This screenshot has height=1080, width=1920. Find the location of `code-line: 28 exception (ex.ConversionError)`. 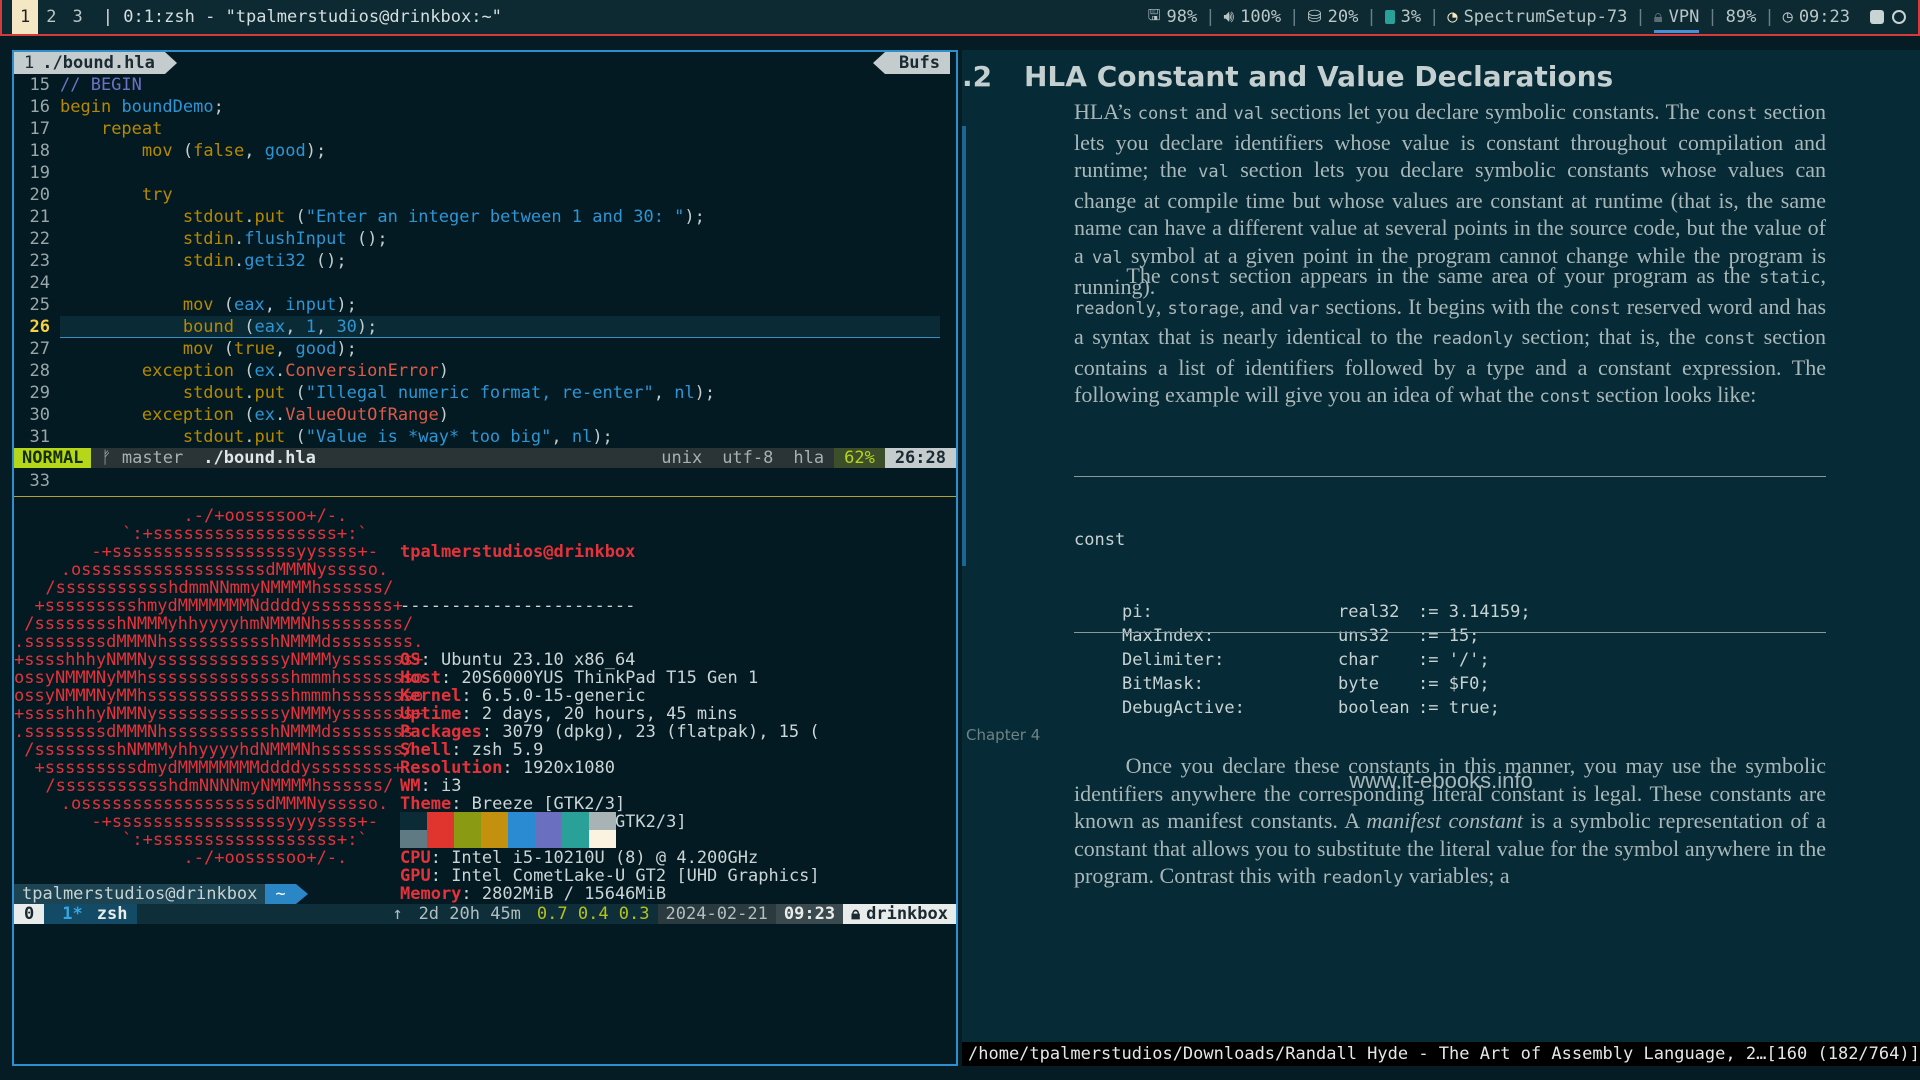

code-line: 28 exception (ex.ConversionError) is located at coordinates (485, 371).